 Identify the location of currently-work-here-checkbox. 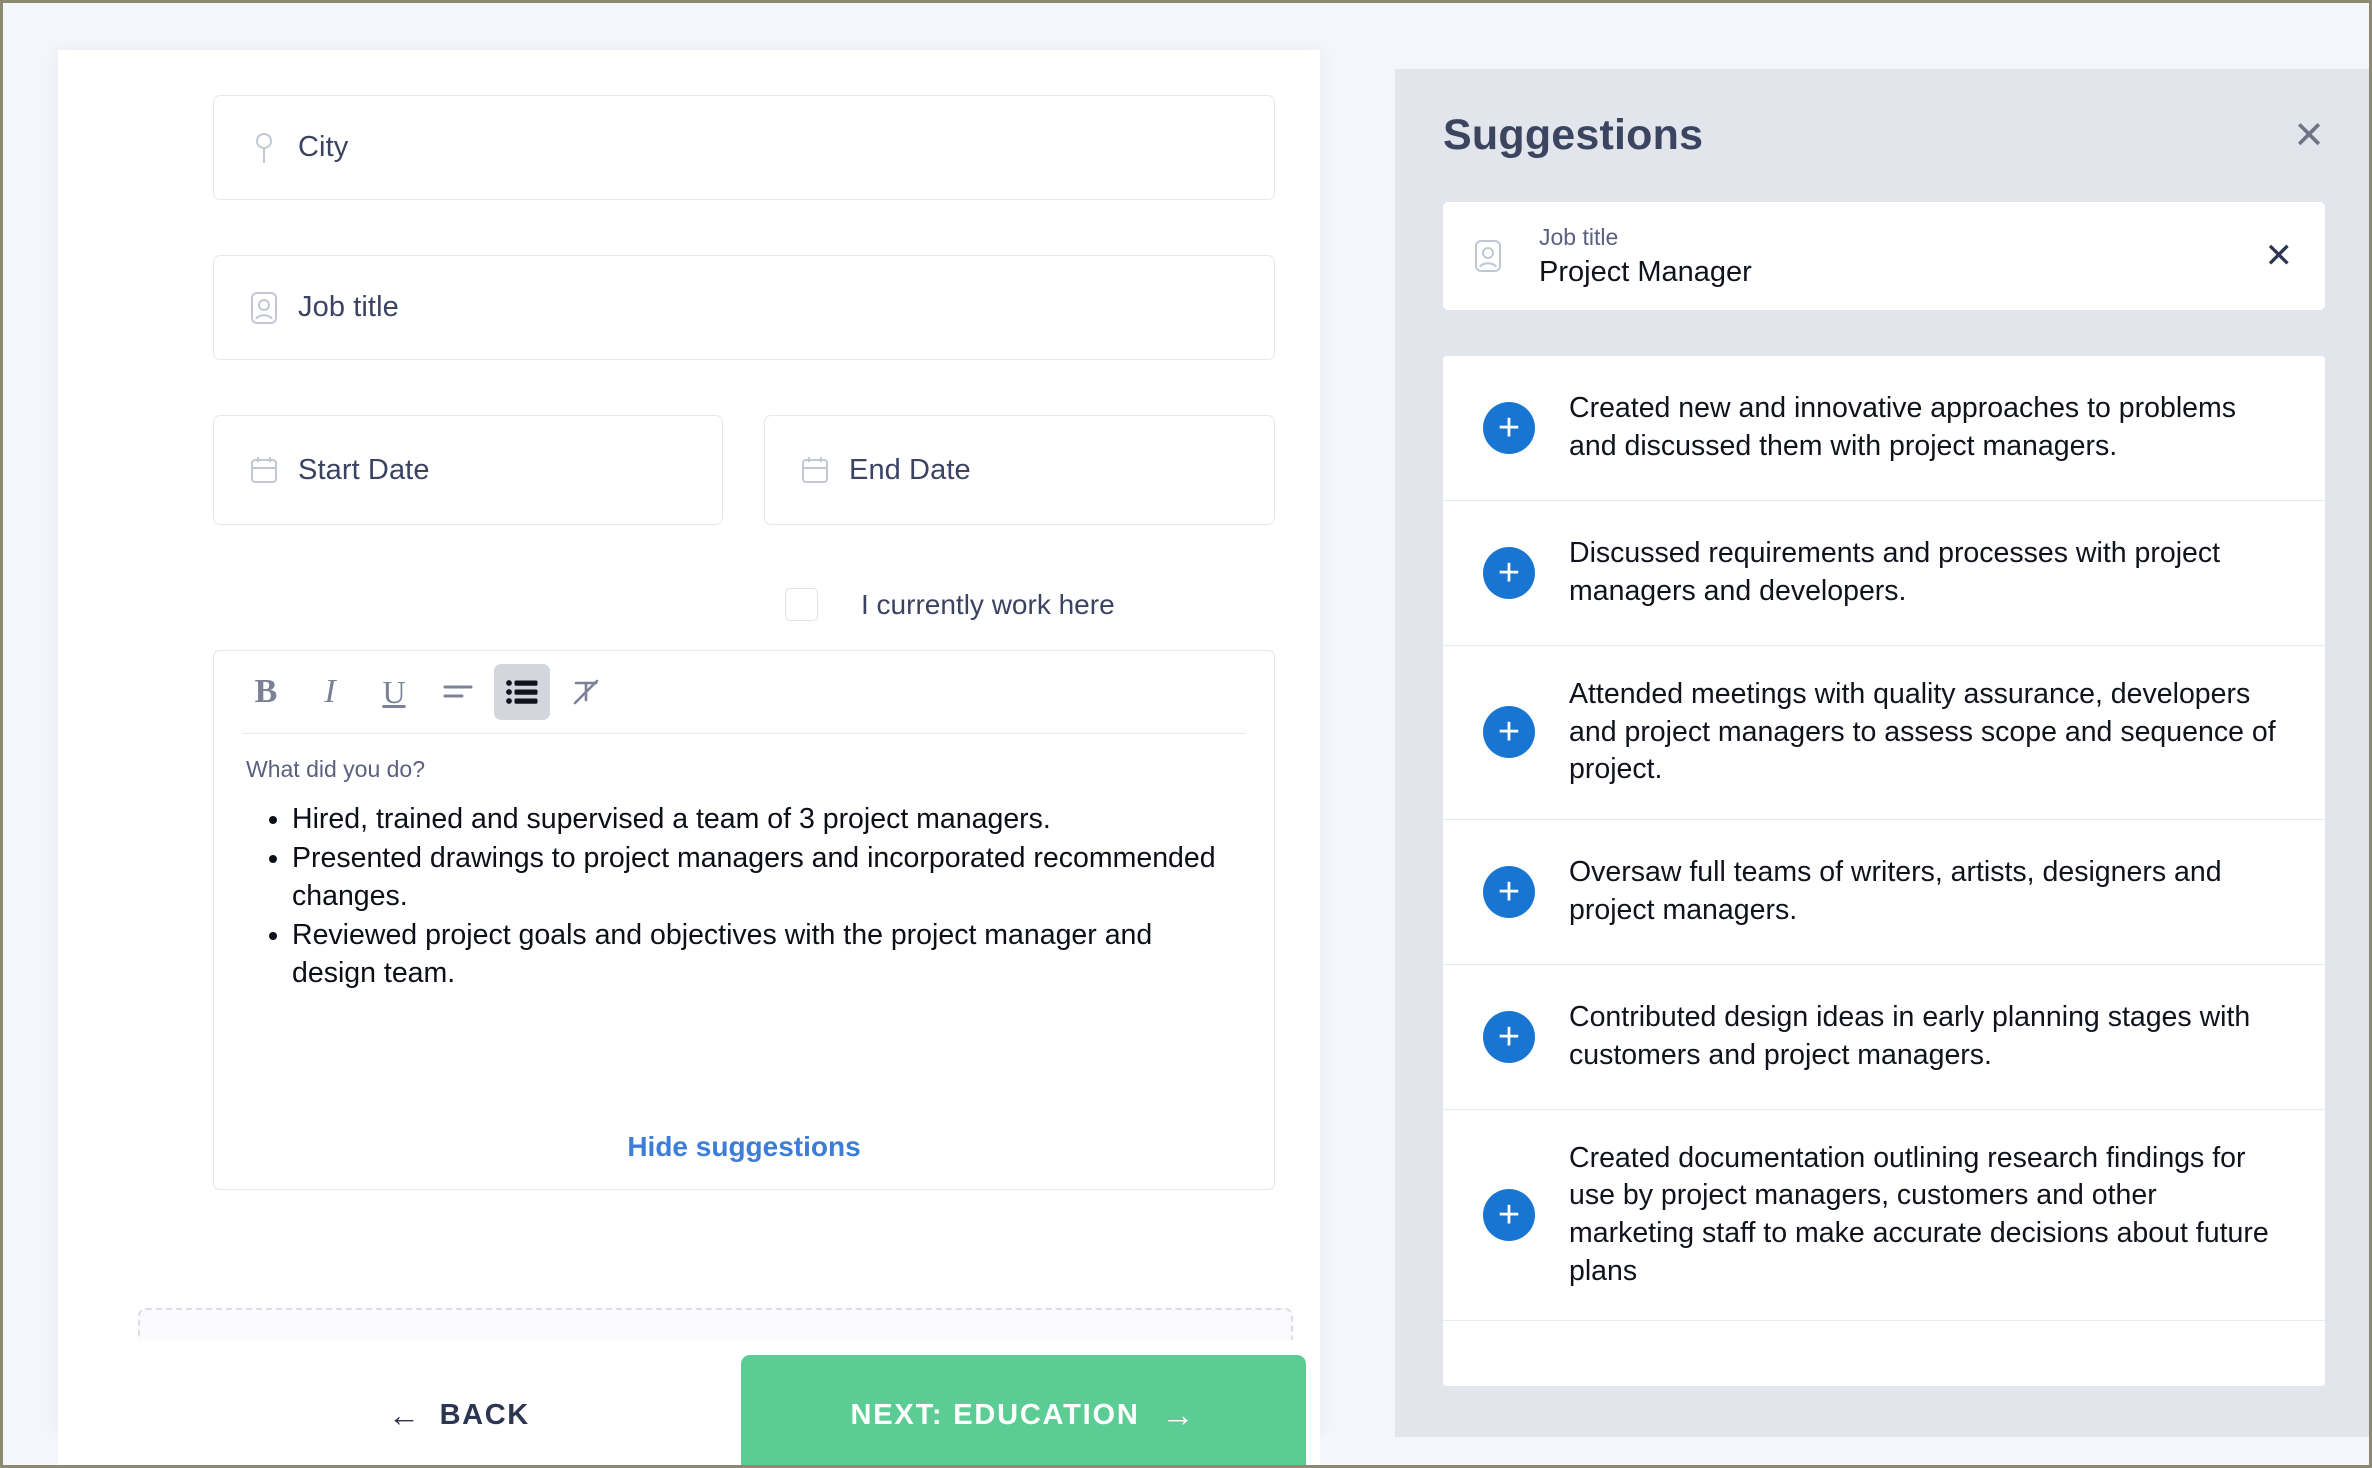
(801, 604).